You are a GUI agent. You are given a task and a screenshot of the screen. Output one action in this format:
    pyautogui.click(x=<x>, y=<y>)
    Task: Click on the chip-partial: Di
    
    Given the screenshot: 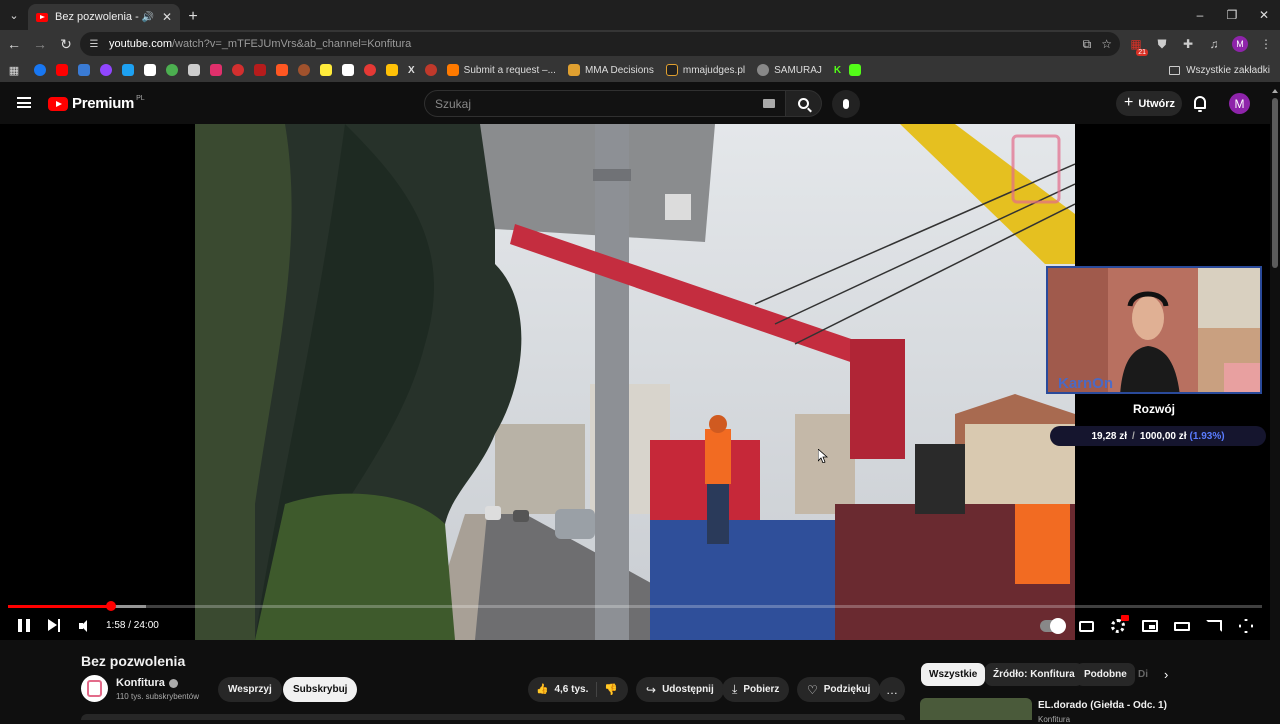 What is the action you would take?
    pyautogui.click(x=1143, y=674)
    